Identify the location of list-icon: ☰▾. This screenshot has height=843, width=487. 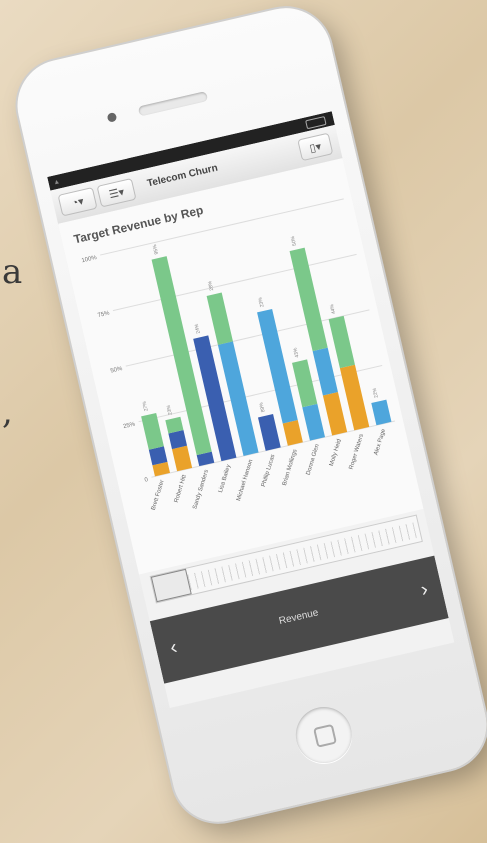
(116, 193).